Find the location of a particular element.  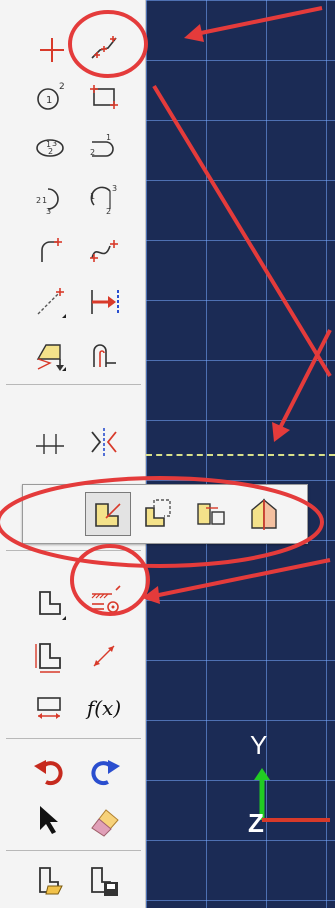

split-button is located at coordinates (50, 442).